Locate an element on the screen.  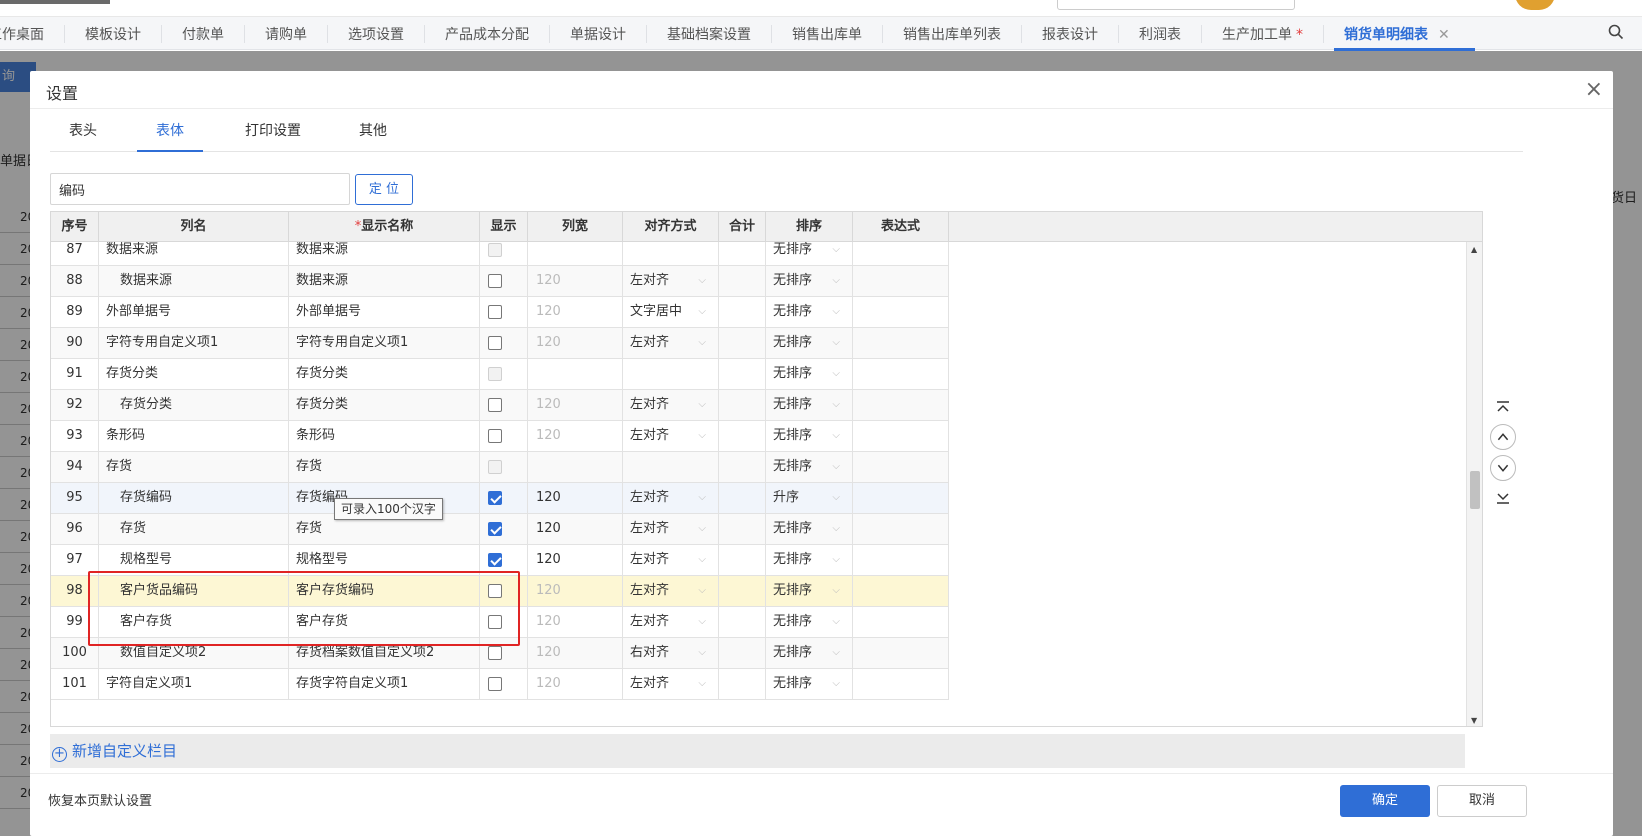
move-to-bottom-icon is located at coordinates (1503, 498).